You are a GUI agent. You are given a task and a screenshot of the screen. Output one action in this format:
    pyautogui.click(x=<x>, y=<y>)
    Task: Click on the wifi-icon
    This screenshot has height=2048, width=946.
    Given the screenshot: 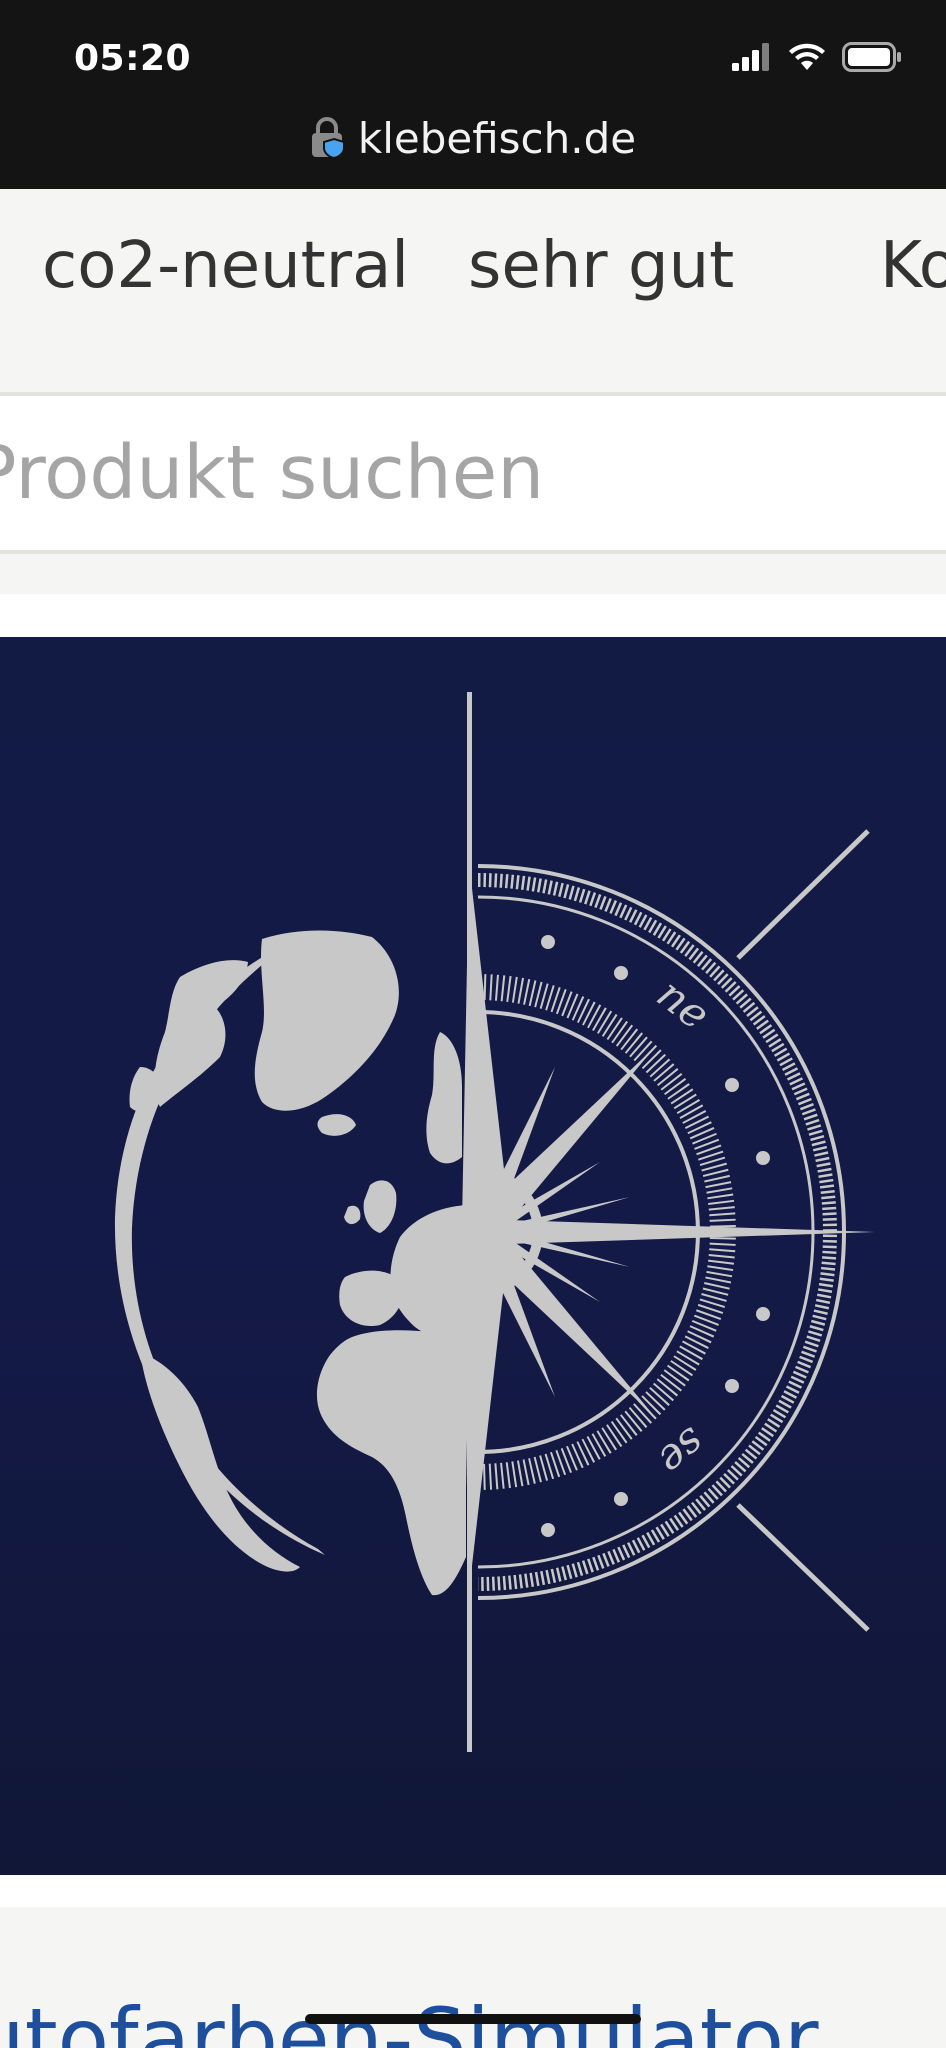 What is the action you would take?
    pyautogui.click(x=807, y=56)
    